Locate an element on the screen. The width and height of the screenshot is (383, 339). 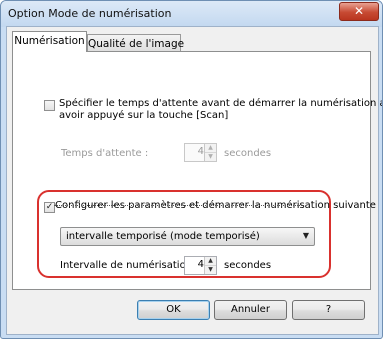
close-icon: ✕ is located at coordinates (359, 11).